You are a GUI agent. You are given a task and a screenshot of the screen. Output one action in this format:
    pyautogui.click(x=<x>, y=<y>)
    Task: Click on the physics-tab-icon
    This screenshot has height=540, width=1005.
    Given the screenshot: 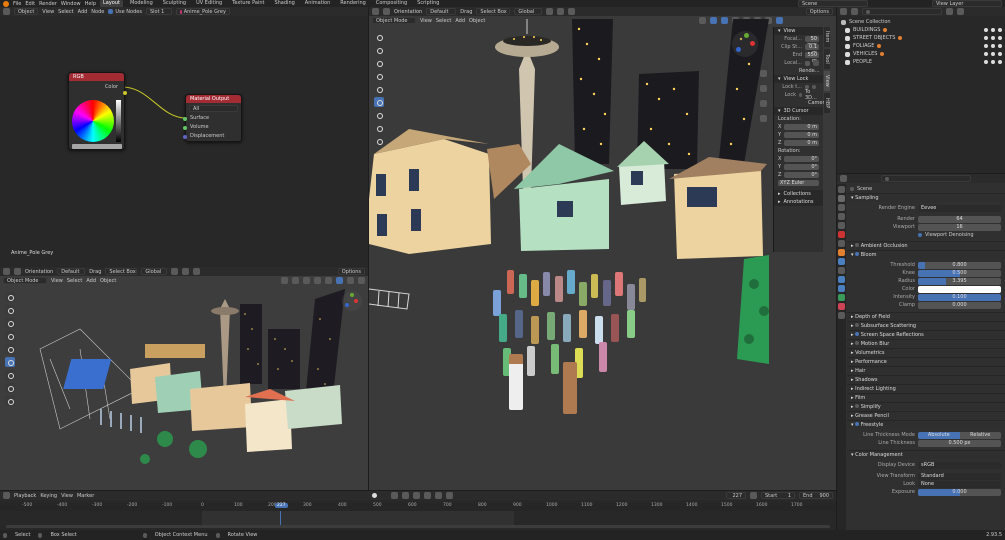 What is the action you would take?
    pyautogui.click(x=841, y=279)
    